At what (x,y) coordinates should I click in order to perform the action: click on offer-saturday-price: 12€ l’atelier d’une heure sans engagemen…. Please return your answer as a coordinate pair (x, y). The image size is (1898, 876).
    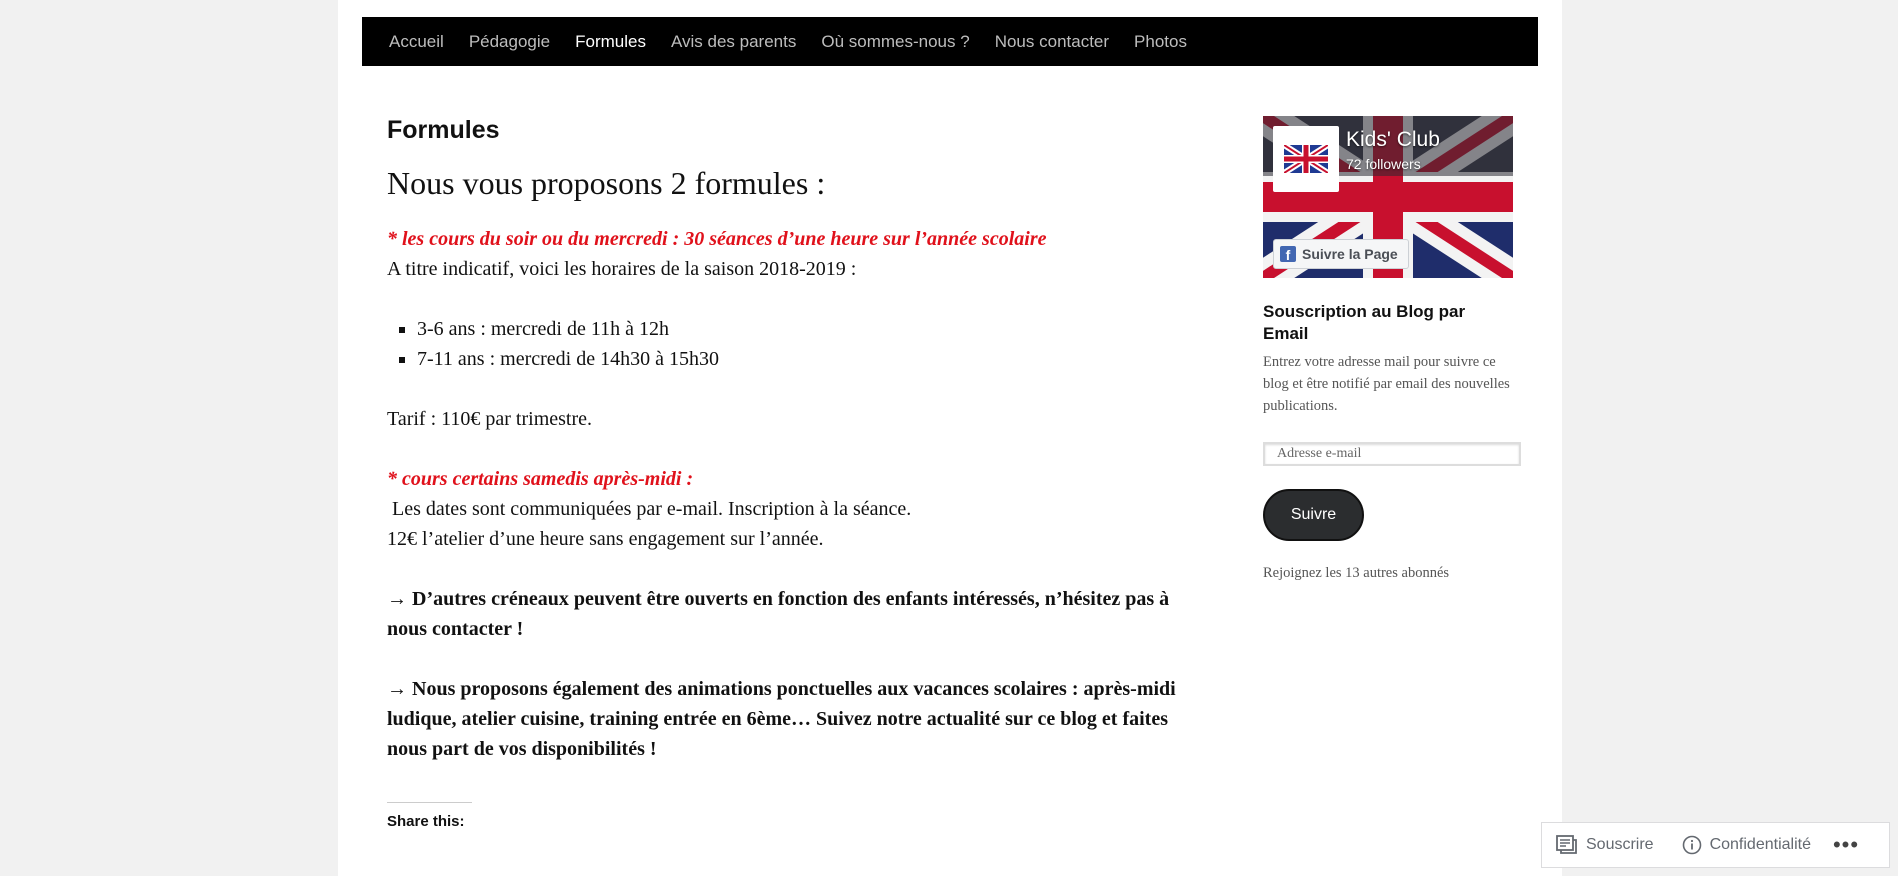
    Looking at the image, I should click on (605, 539).